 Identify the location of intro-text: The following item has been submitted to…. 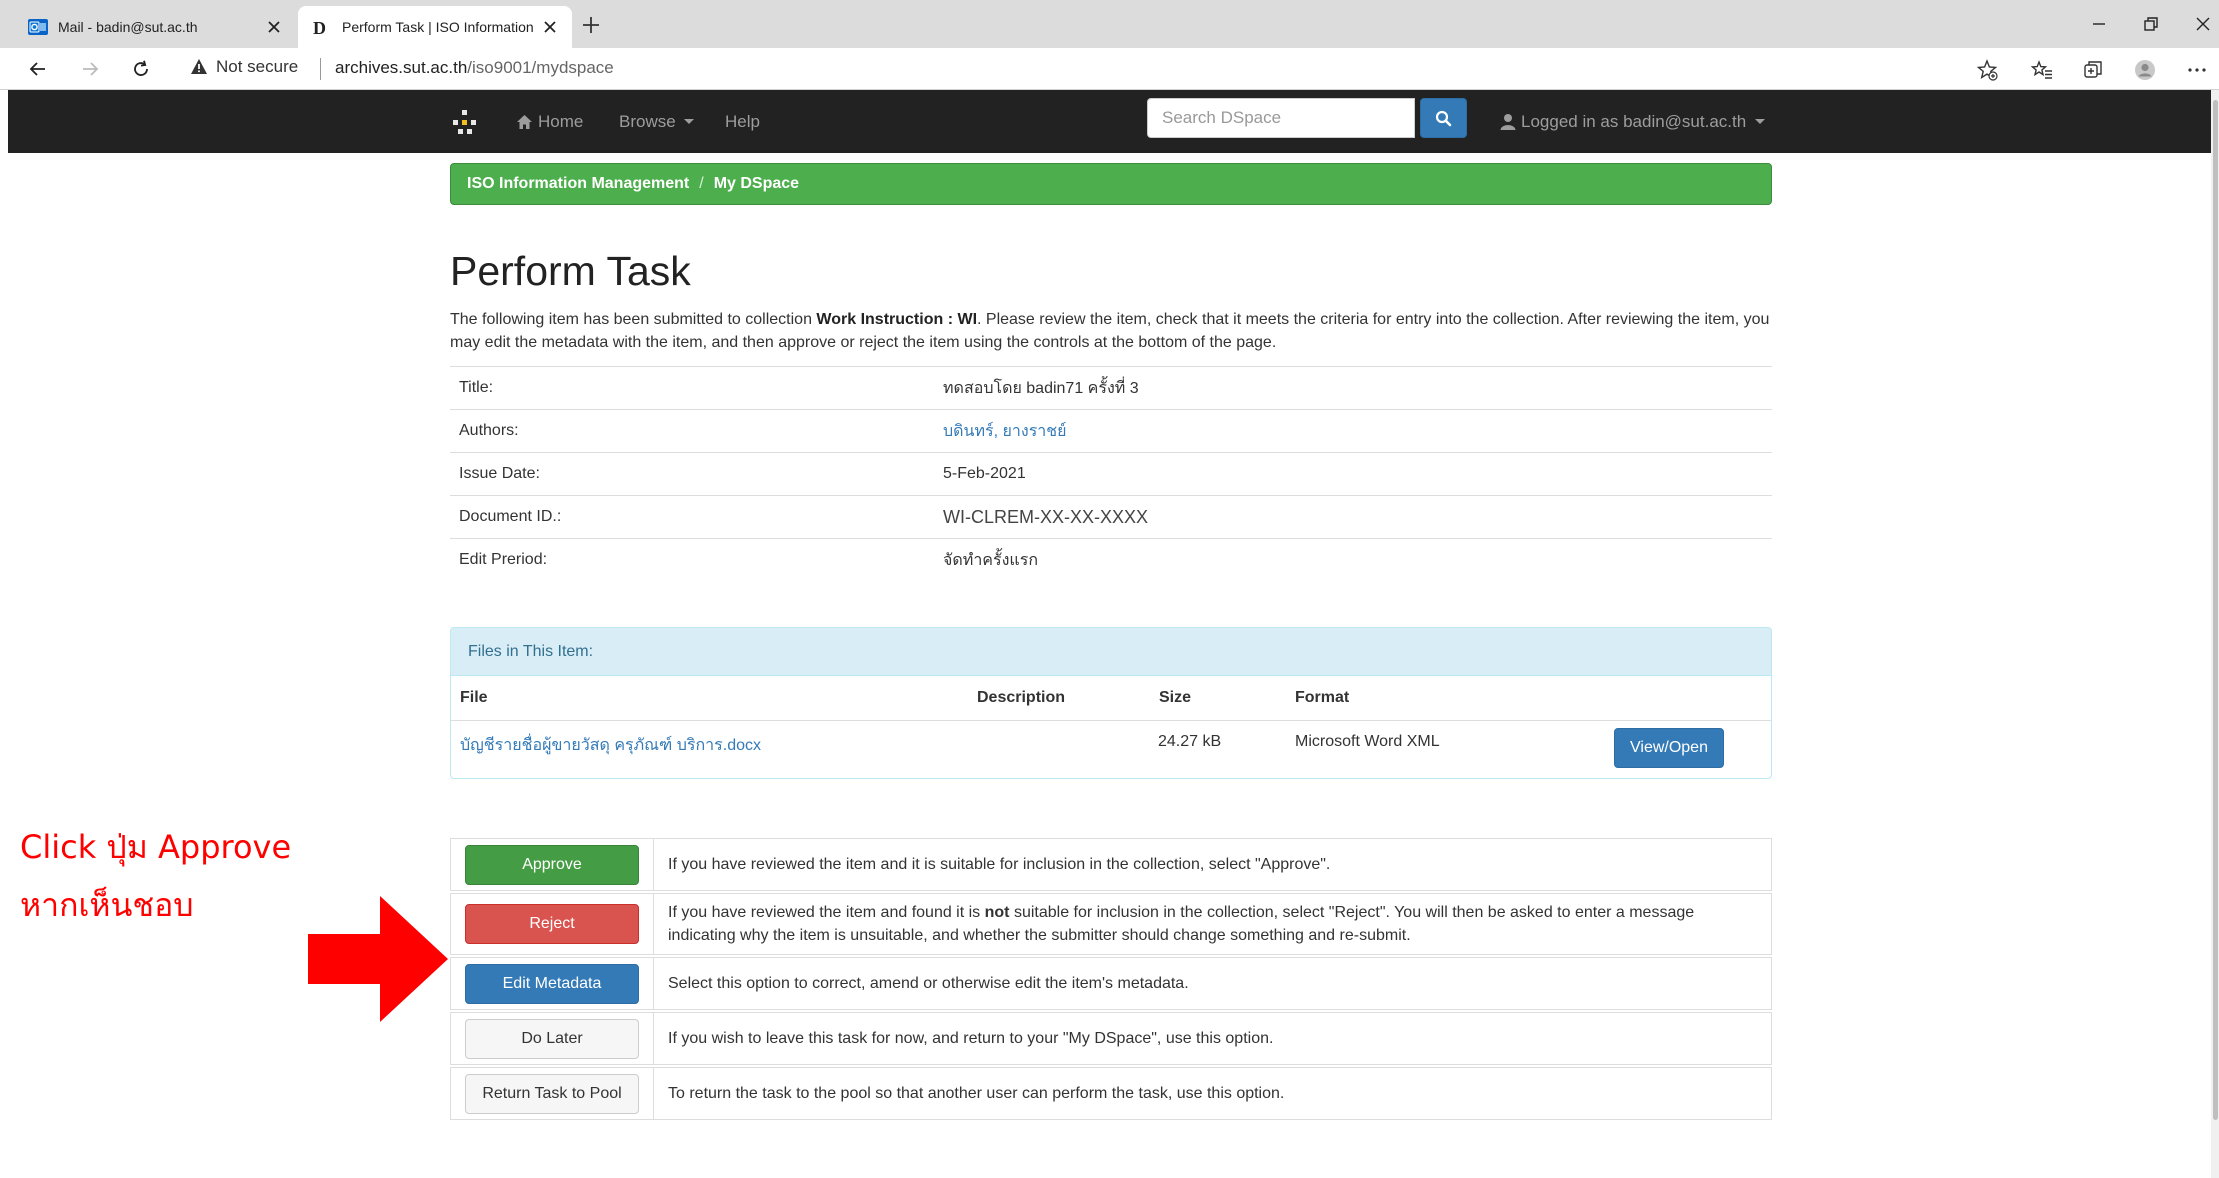
(1112, 331).